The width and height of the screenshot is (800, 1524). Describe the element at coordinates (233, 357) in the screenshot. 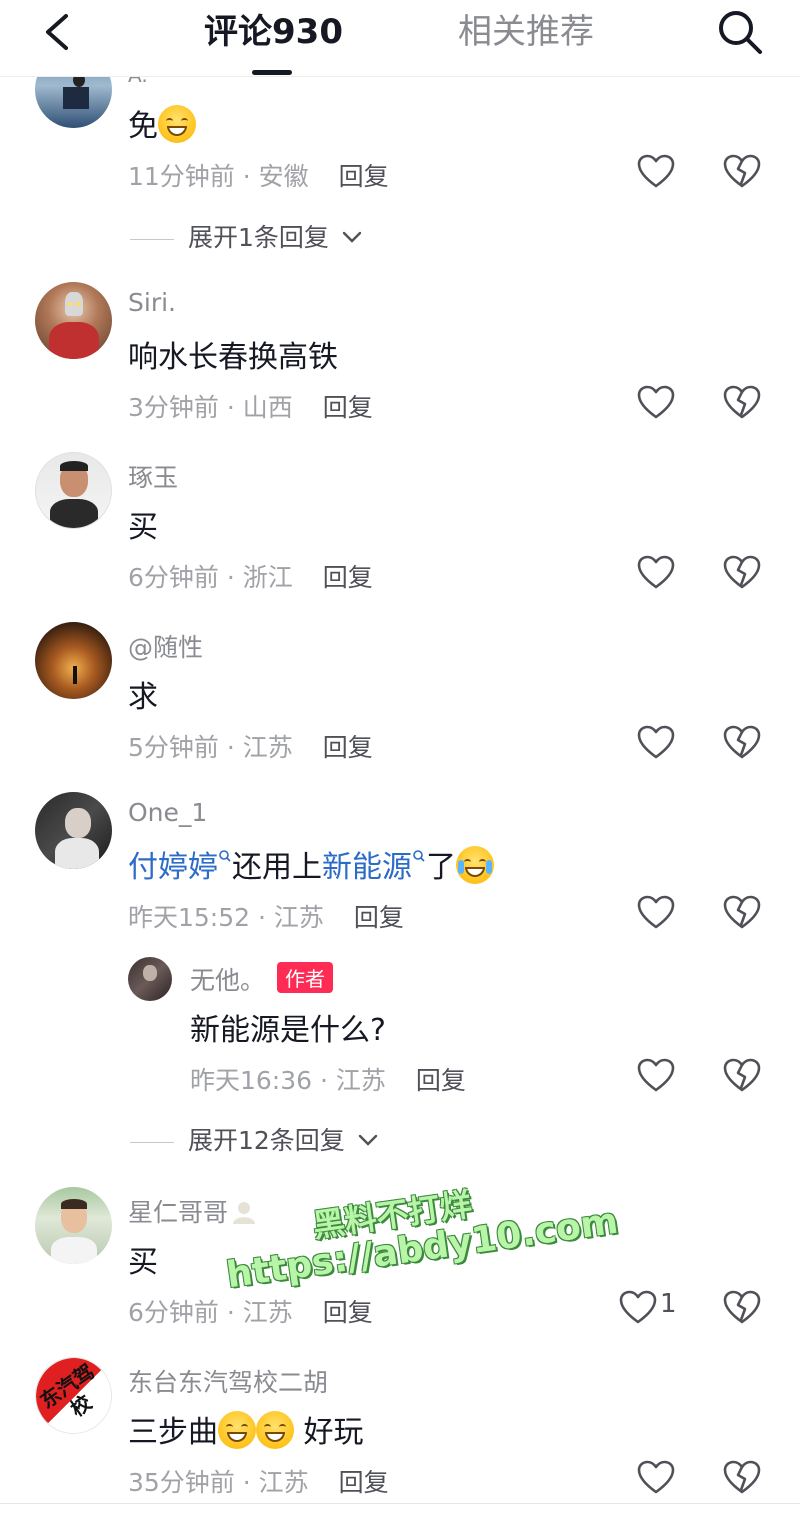

I see `comment-text: 响水长春换高铁` at that location.